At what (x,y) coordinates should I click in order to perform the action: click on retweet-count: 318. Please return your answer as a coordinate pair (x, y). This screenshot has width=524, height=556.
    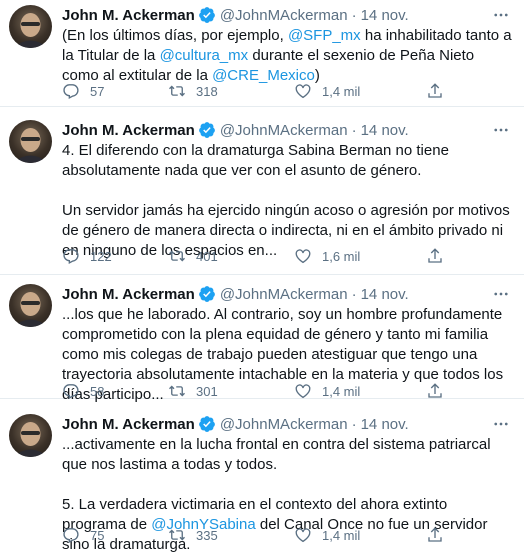
    Looking at the image, I should click on (207, 91).